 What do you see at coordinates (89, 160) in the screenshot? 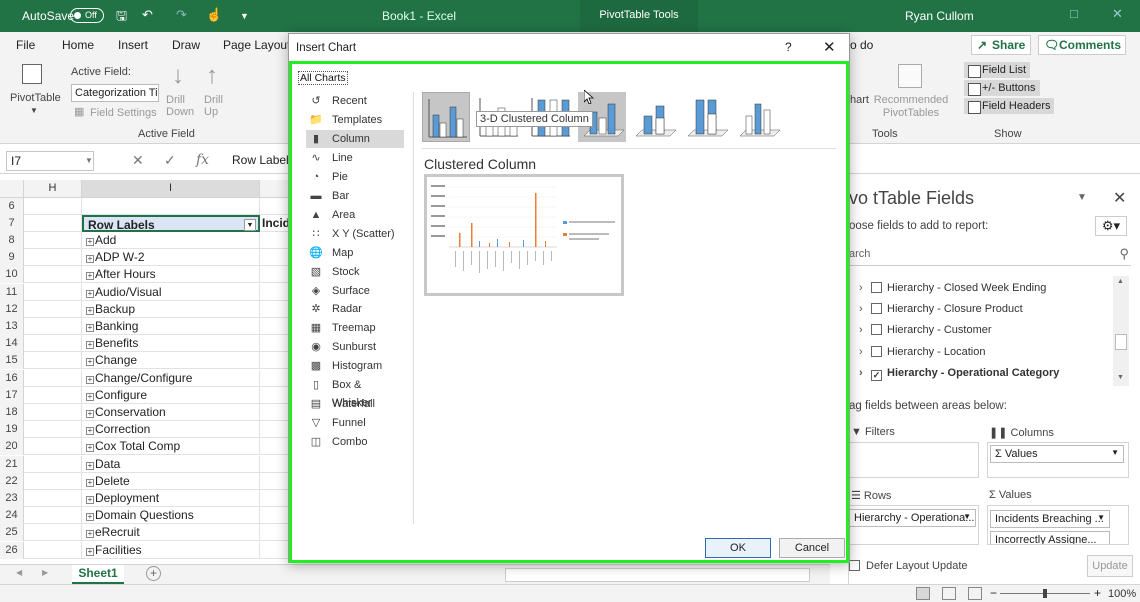
I see `name-box-dropdown-icon: ▼` at bounding box center [89, 160].